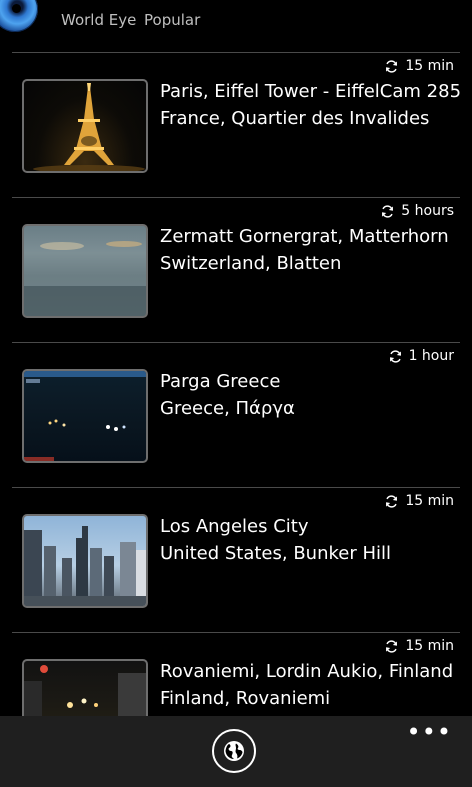  I want to click on refresh-label: 1 hour, so click(431, 356).